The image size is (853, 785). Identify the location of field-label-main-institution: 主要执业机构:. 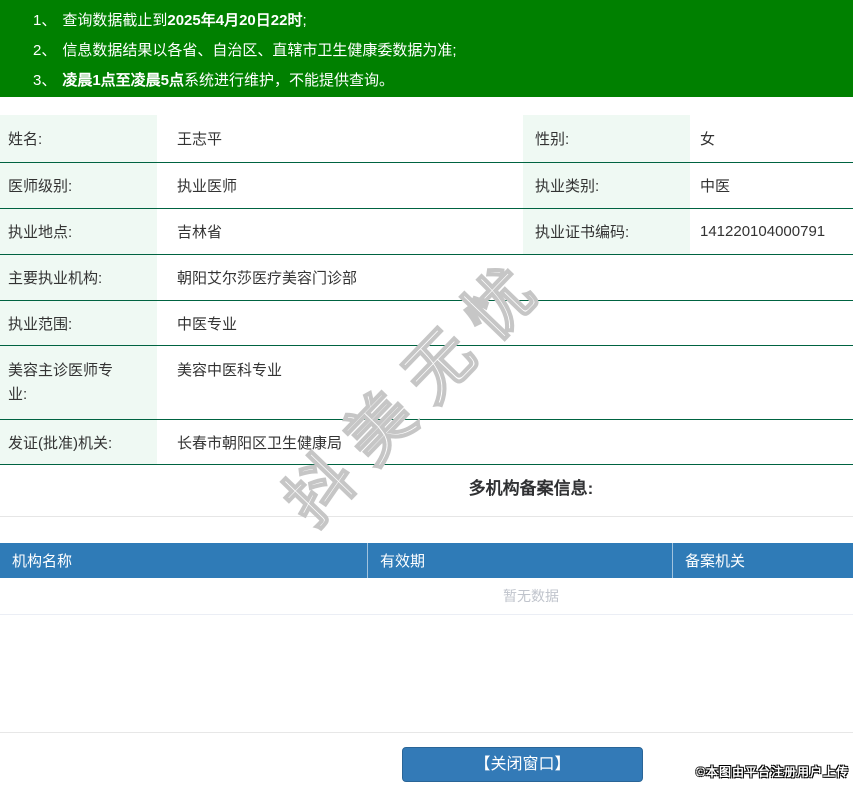
(78, 277).